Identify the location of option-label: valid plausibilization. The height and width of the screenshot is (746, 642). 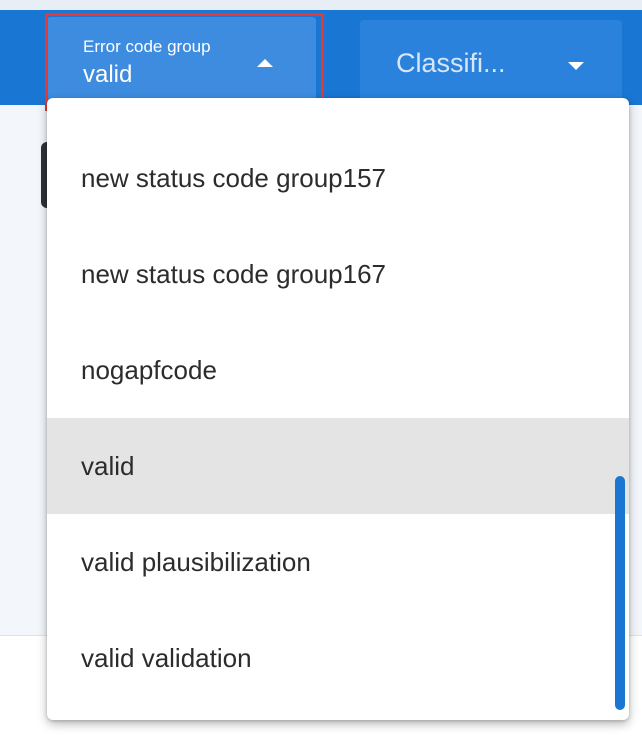
(196, 561).